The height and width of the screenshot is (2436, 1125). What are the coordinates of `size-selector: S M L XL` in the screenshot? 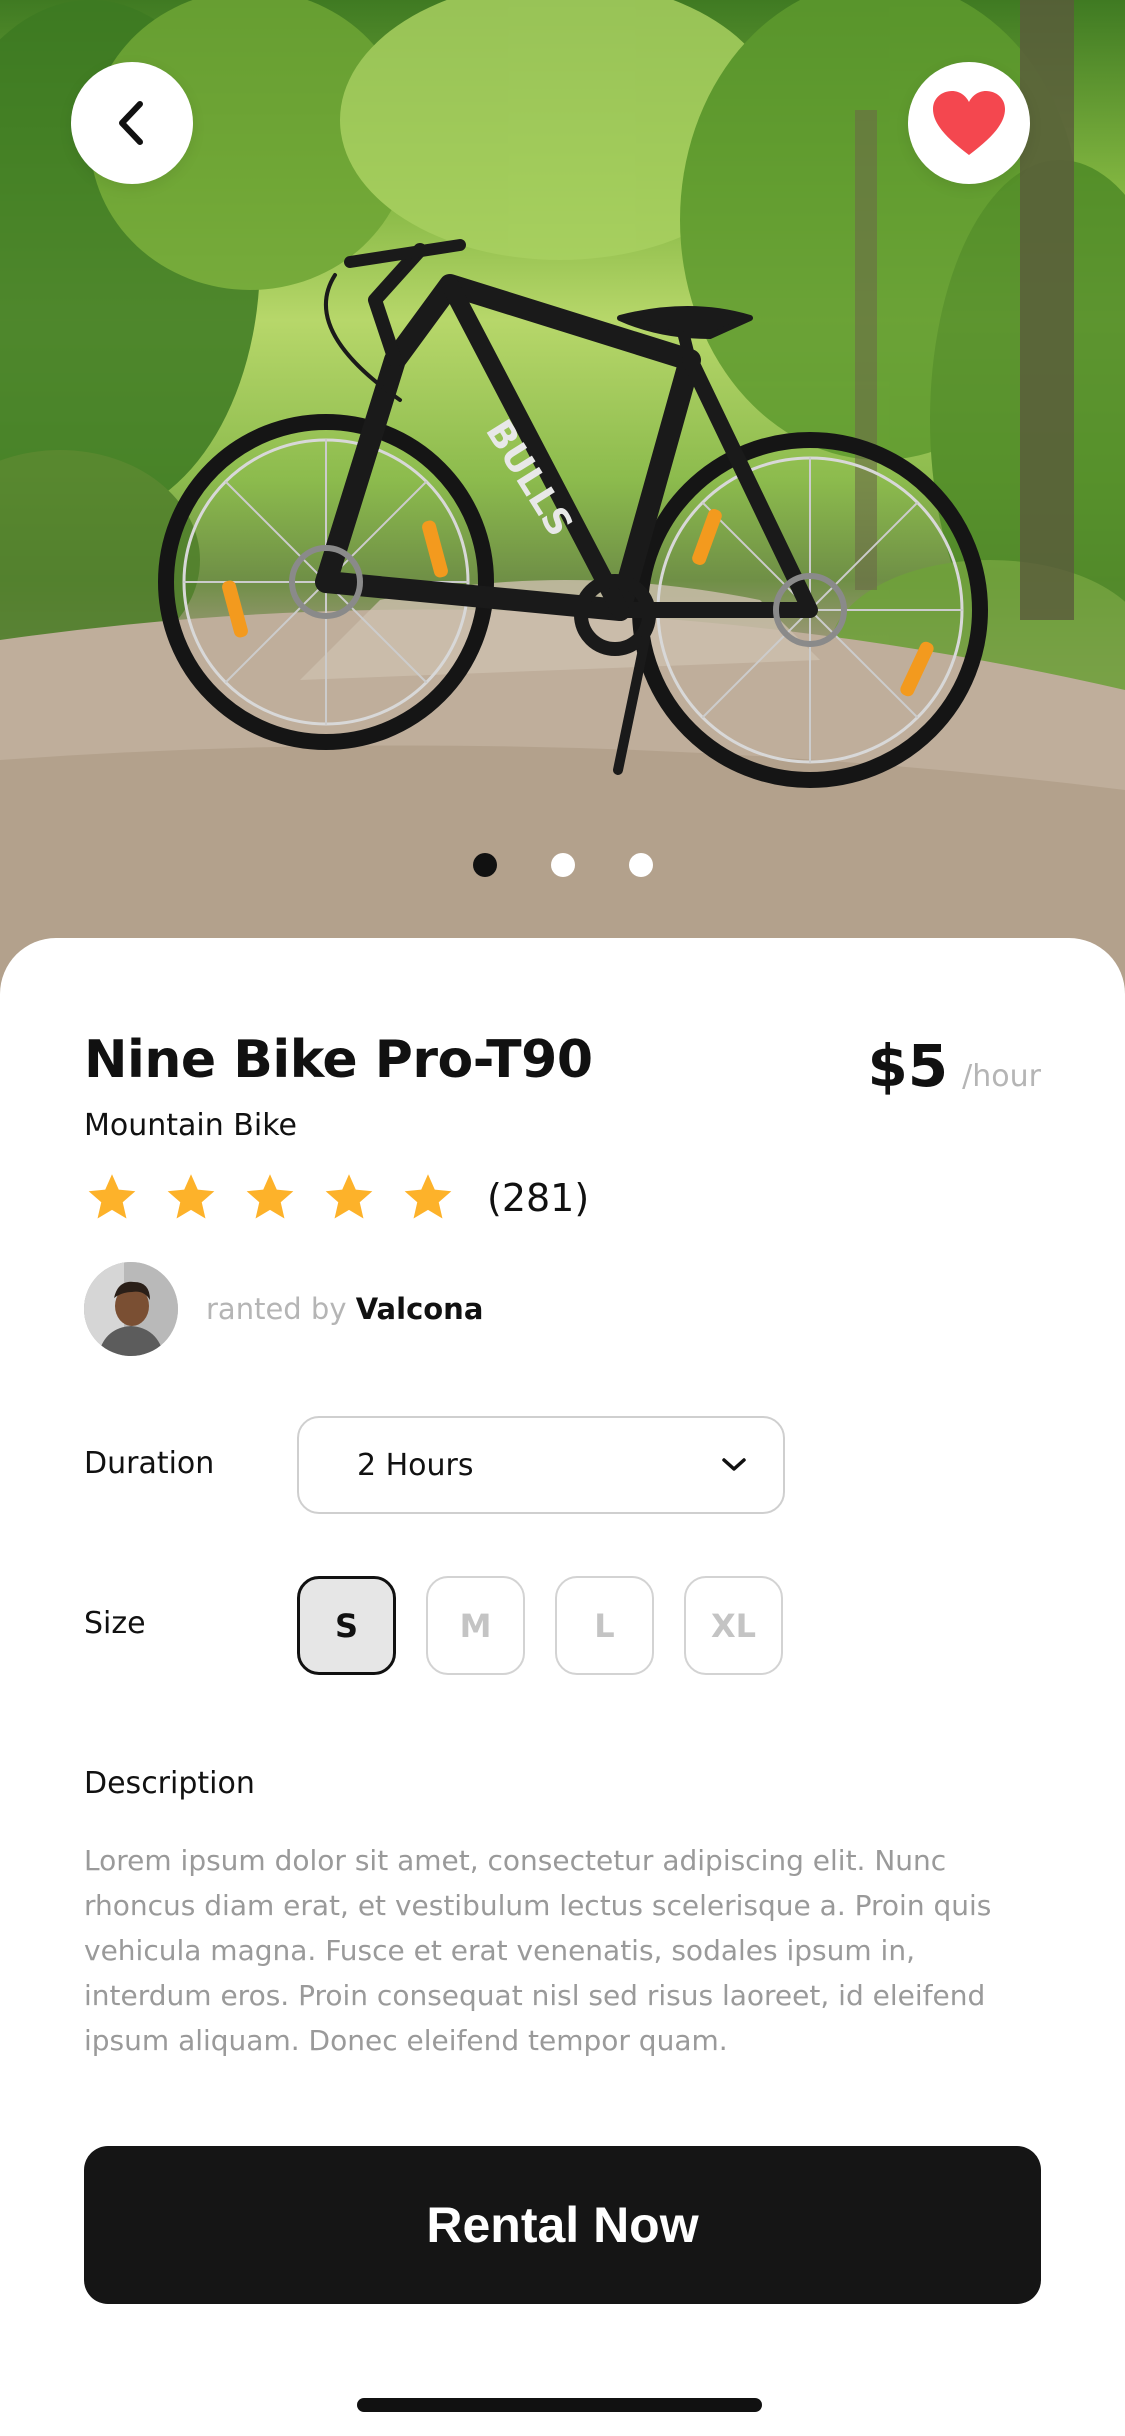 It's located at (540, 1625).